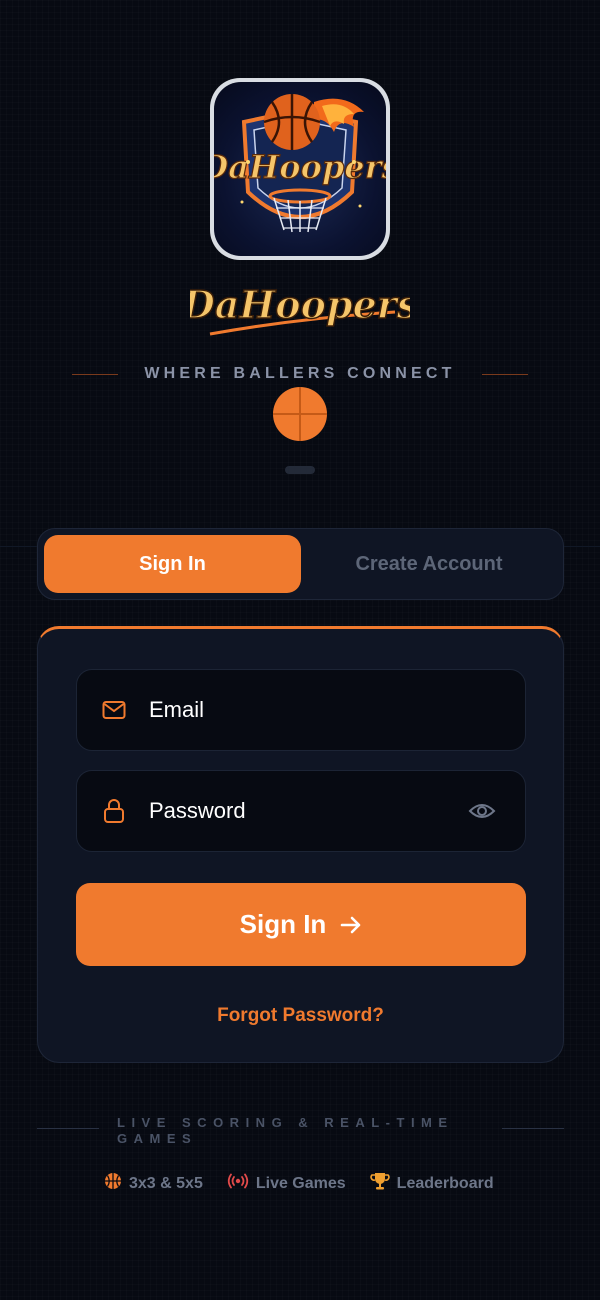  I want to click on sign-in-button-label: Sign In, so click(283, 924).